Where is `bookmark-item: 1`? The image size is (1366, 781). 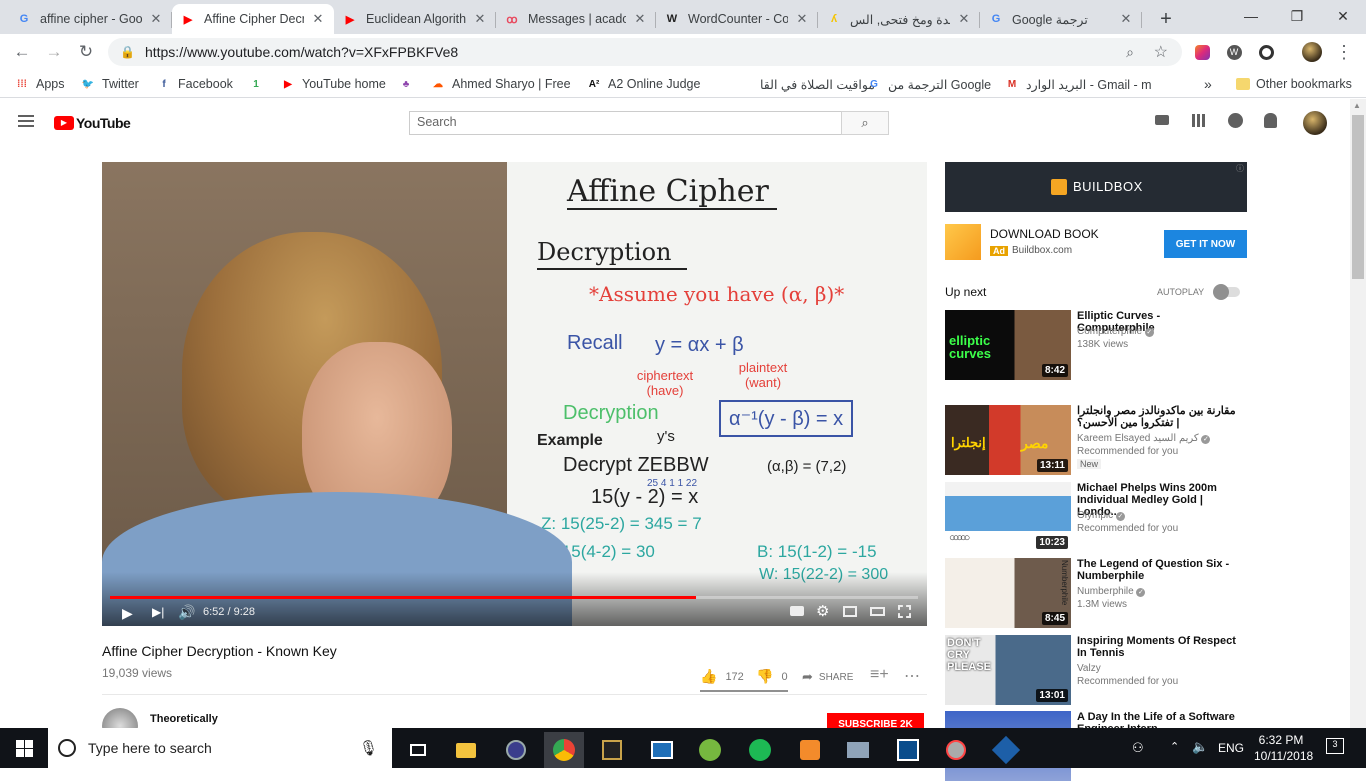 bookmark-item: 1 is located at coordinates (259, 84).